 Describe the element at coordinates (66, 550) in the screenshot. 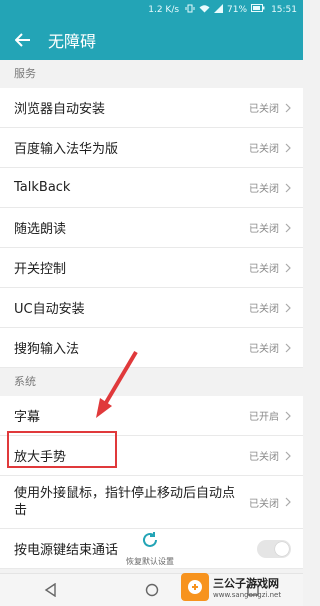

I see `item-label: 按电源键结束通话` at that location.